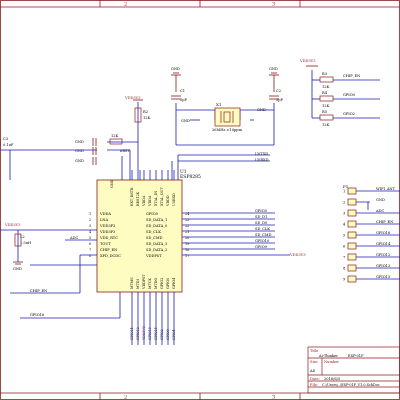 The image size is (400, 400). Describe the element at coordinates (344, 247) in the screenshot. I see `header-pin-number: 6` at that location.